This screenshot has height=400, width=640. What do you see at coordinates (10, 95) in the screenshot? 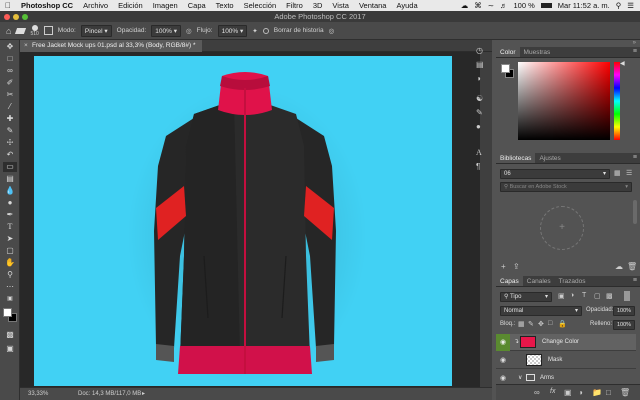
I see `crop-tool-icon: ✂` at bounding box center [10, 95].